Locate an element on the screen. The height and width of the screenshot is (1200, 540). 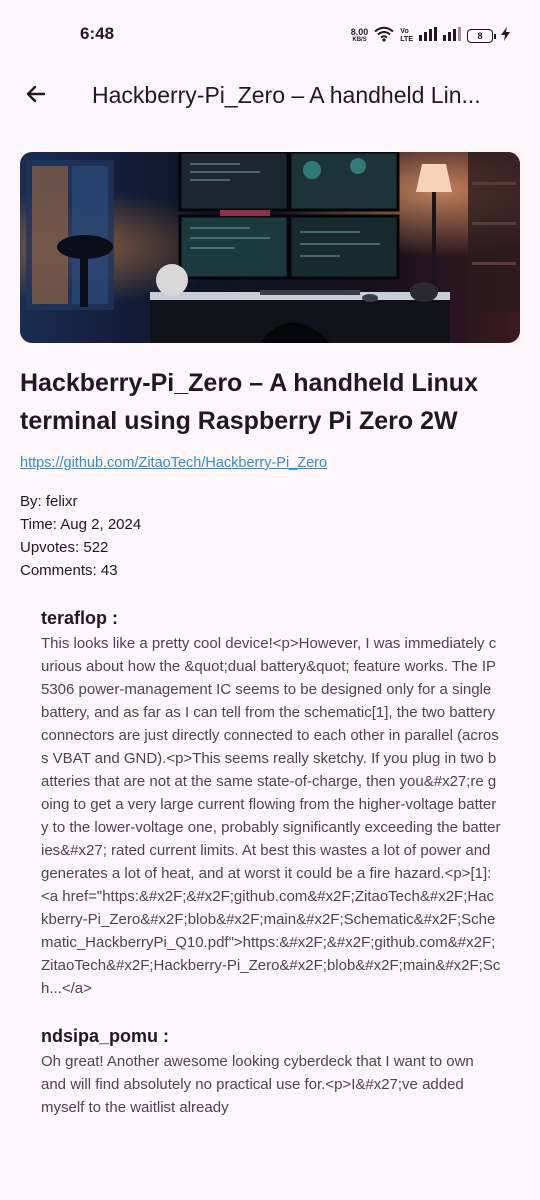
scroll-fade is located at coordinates (270, 1185).